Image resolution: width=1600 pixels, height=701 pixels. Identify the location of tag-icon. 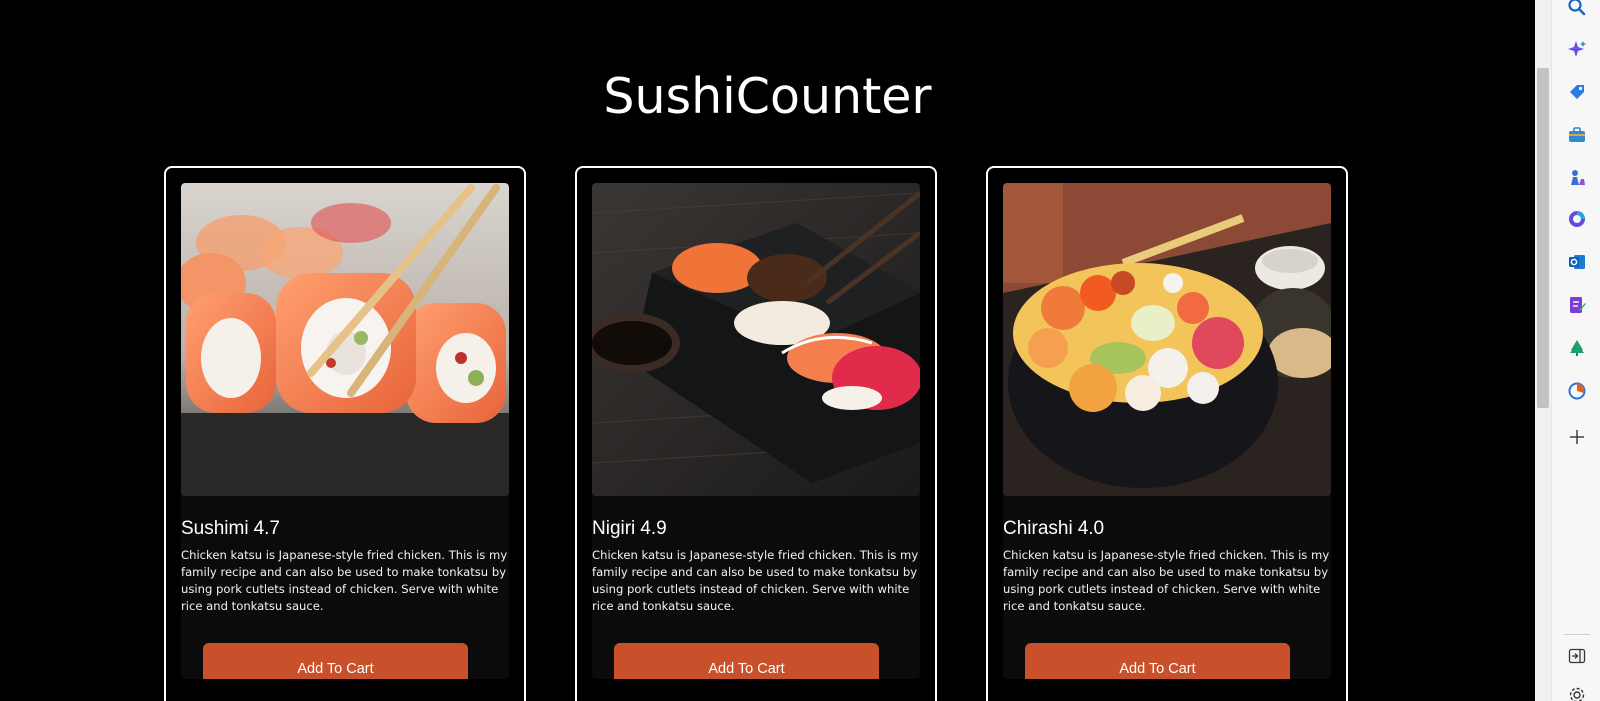
(1577, 92).